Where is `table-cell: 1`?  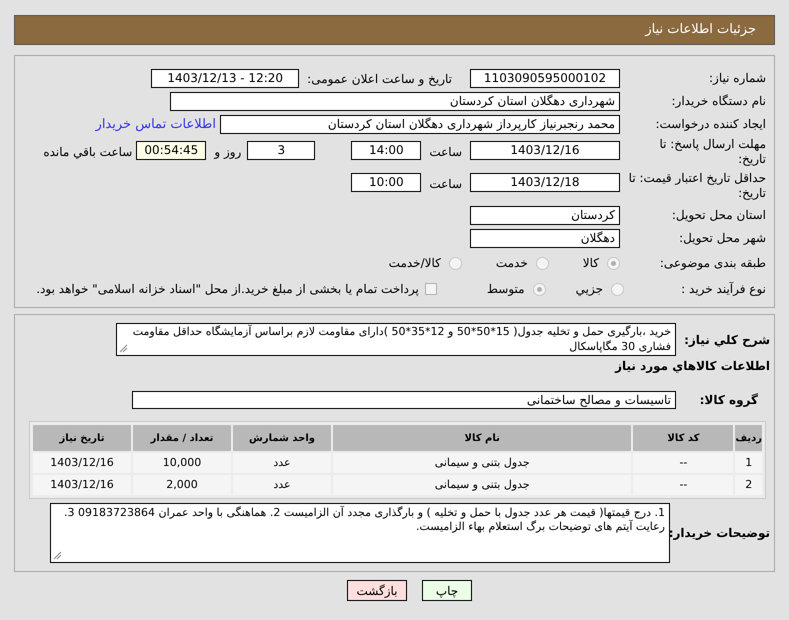 table-cell: 1 is located at coordinates (748, 463).